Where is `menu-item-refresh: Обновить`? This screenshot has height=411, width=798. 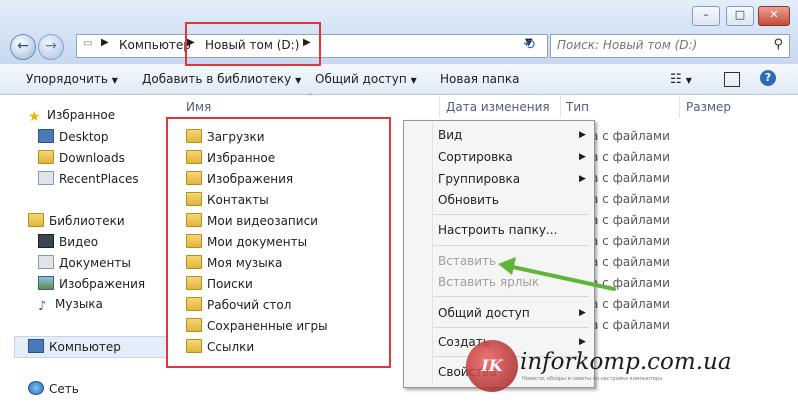 menu-item-refresh: Обновить is located at coordinates (468, 200).